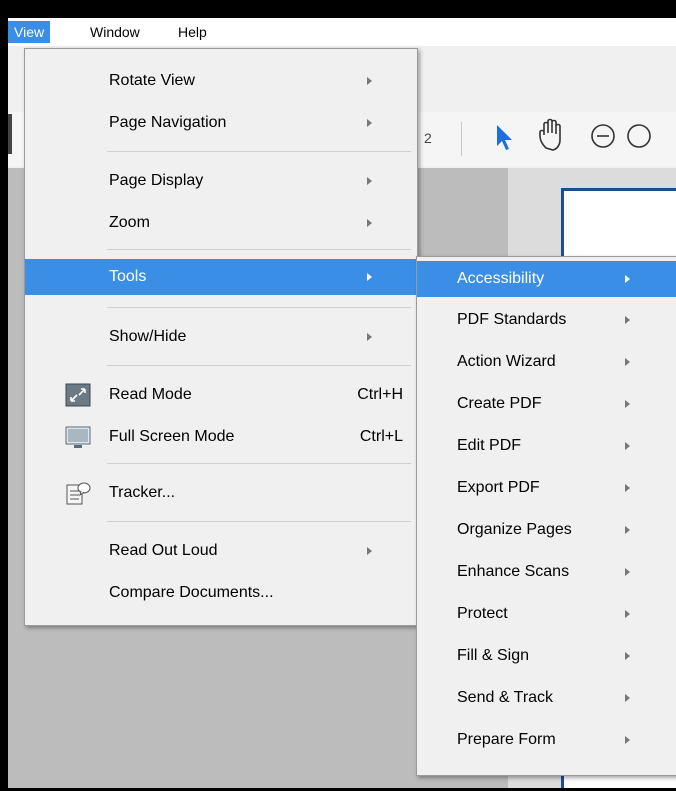 The height and width of the screenshot is (791, 676). I want to click on submenu-item-create-pdf: Create PDF, so click(546, 404).